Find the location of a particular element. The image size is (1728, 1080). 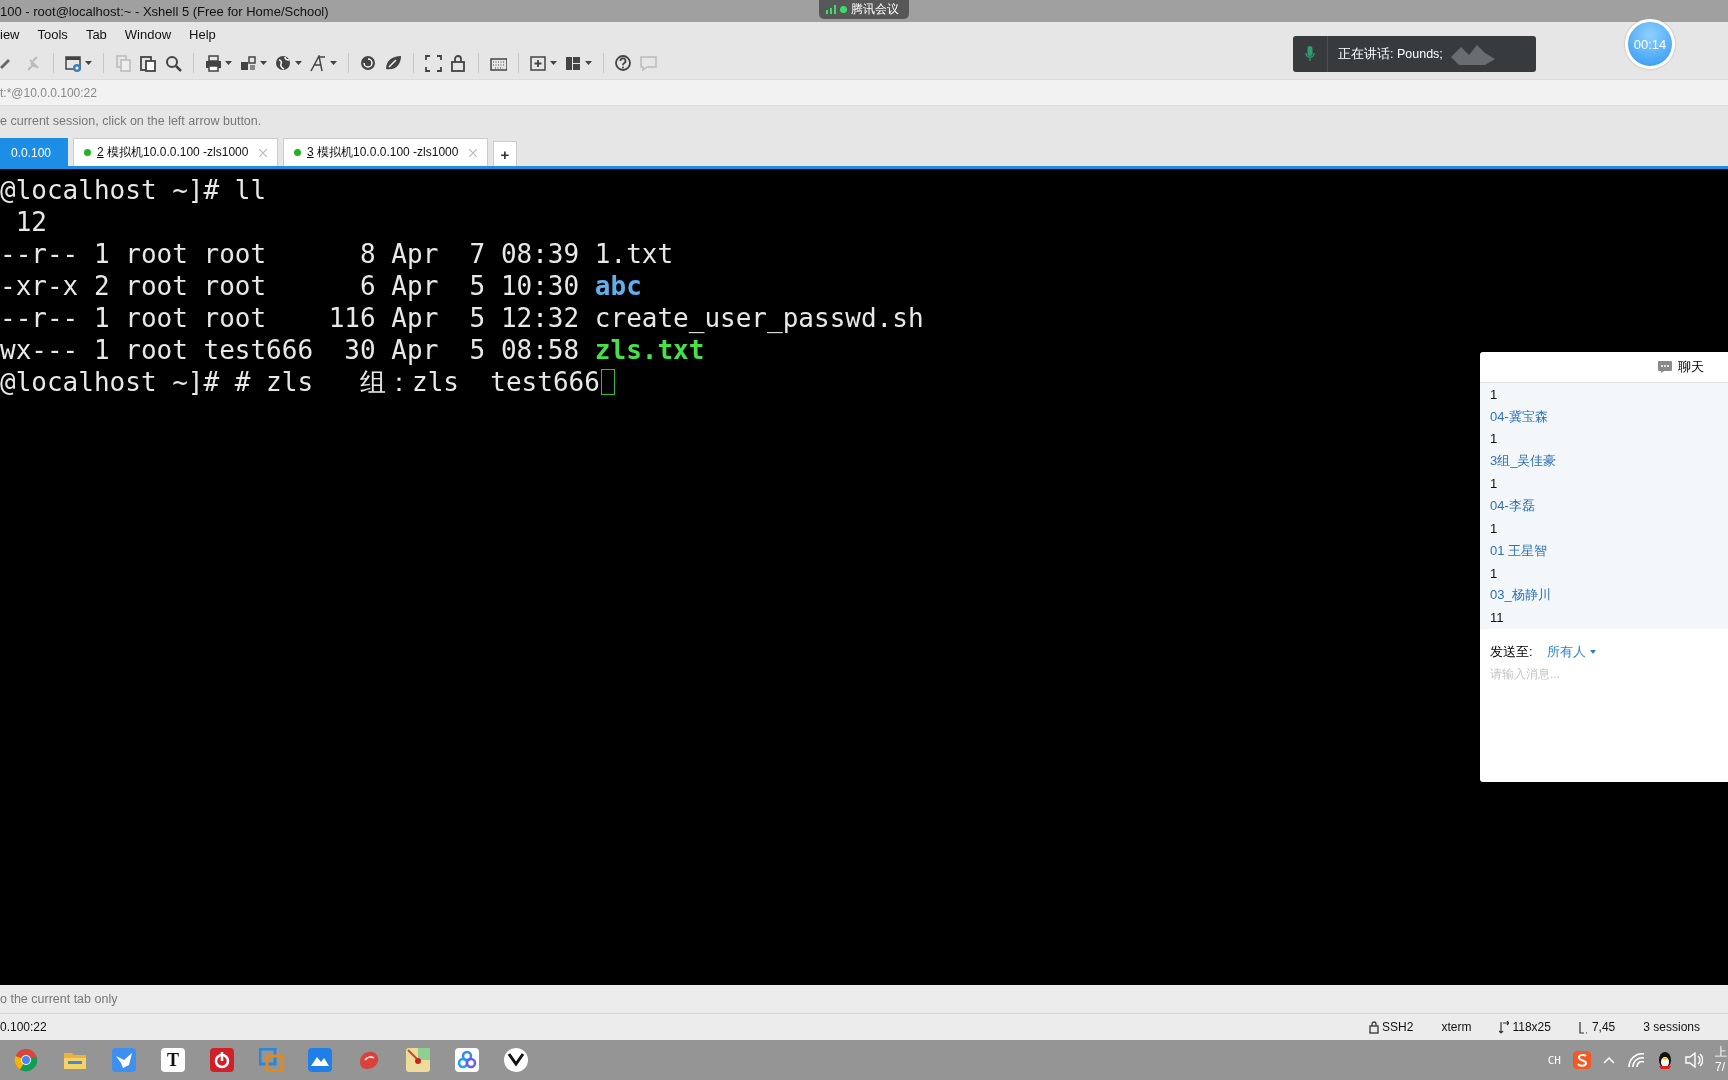

ime-icon is located at coordinates (1582, 1060).